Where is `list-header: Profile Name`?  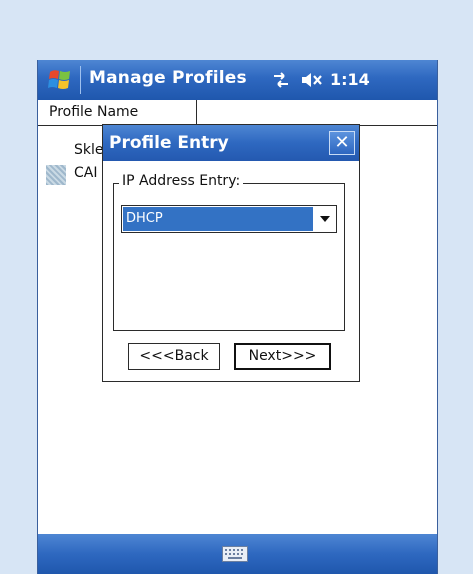
list-header: Profile Name is located at coordinates (237, 113).